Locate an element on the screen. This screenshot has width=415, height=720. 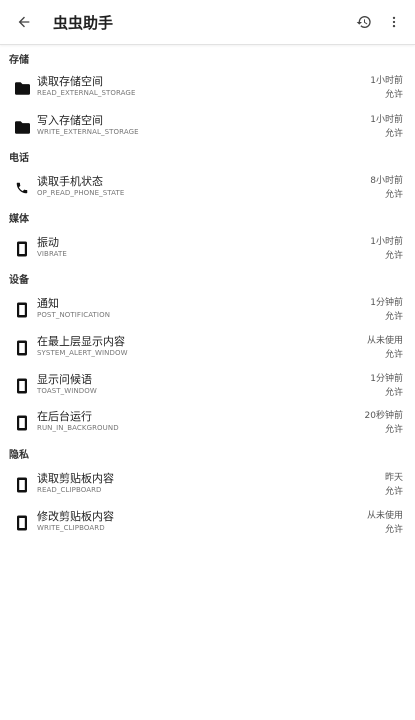
back-button is located at coordinates (24, 22).